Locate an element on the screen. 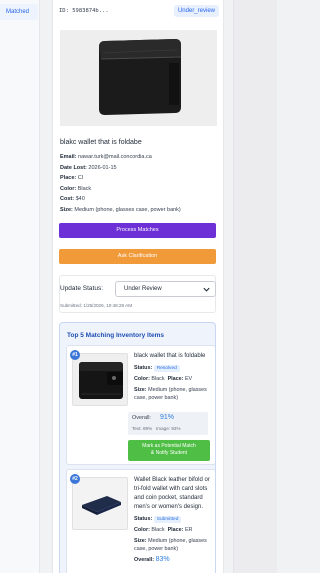 The width and height of the screenshot is (320, 573). status-badge: Under_review is located at coordinates (196, 11).